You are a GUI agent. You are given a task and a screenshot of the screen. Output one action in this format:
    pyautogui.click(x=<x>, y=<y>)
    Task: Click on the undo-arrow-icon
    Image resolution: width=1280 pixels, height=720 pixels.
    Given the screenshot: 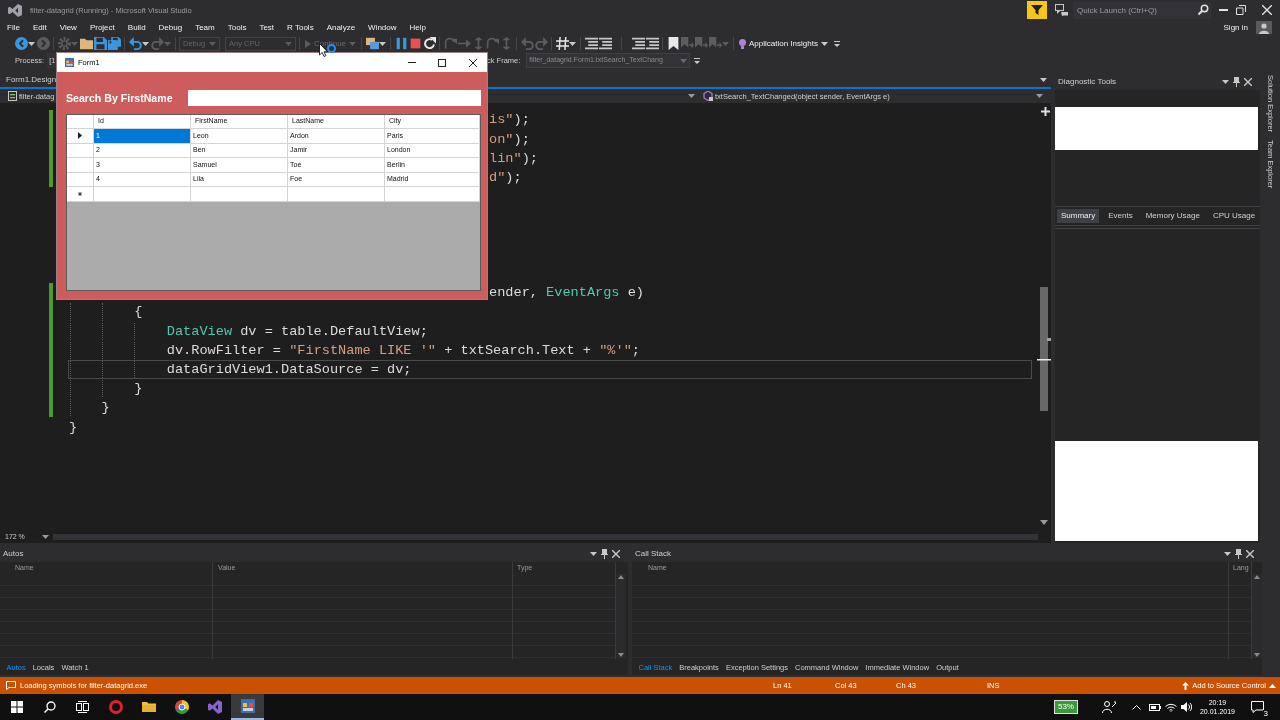 What is the action you would take?
    pyautogui.click(x=135, y=43)
    